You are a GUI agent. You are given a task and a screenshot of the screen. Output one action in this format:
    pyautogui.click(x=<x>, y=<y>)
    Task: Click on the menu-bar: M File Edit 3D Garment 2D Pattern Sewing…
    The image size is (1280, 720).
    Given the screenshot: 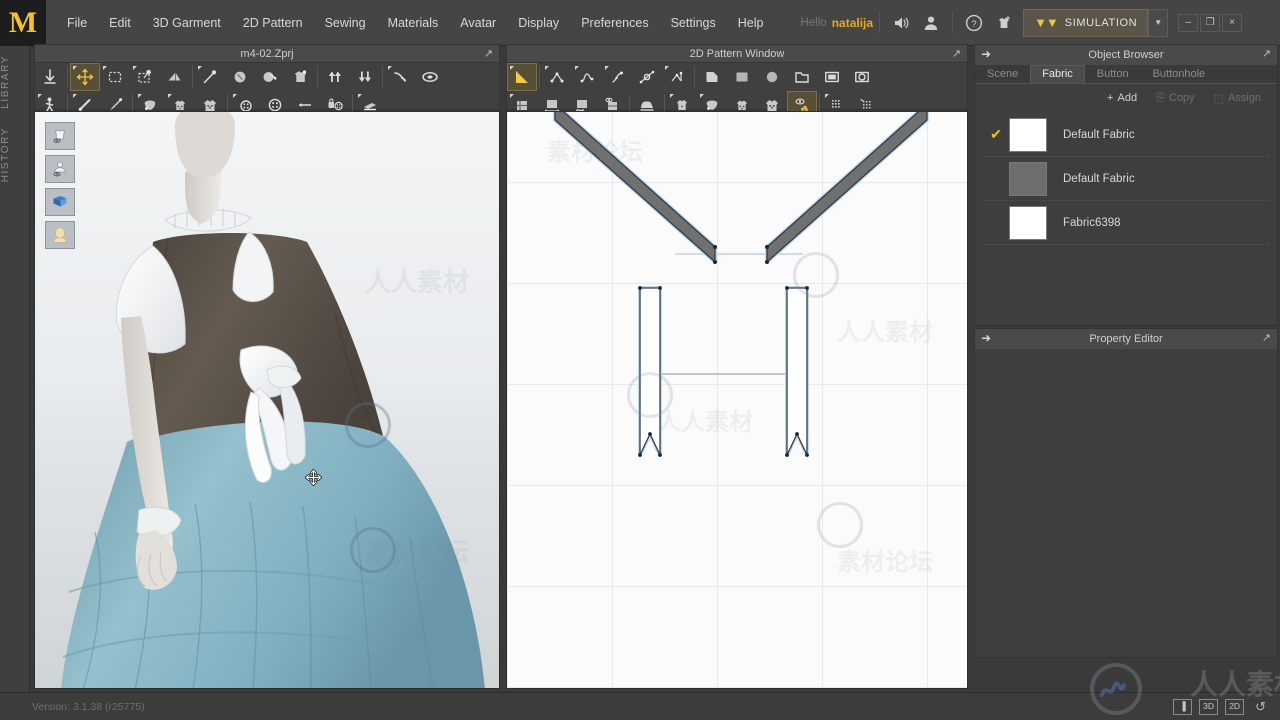 What is the action you would take?
    pyautogui.click(x=640, y=23)
    